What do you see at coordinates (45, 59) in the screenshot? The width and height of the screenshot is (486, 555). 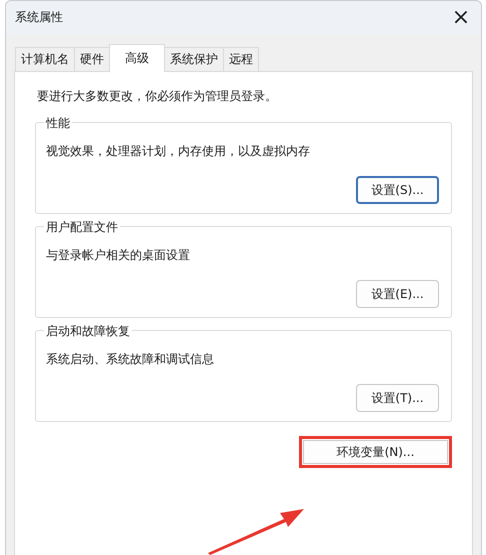 I see `tab: 计算机名` at bounding box center [45, 59].